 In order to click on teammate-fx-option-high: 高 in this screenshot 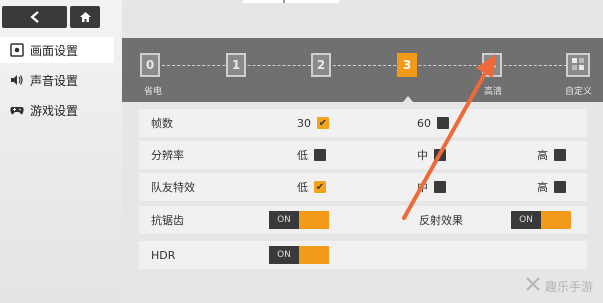, I will do `click(551, 187)`.